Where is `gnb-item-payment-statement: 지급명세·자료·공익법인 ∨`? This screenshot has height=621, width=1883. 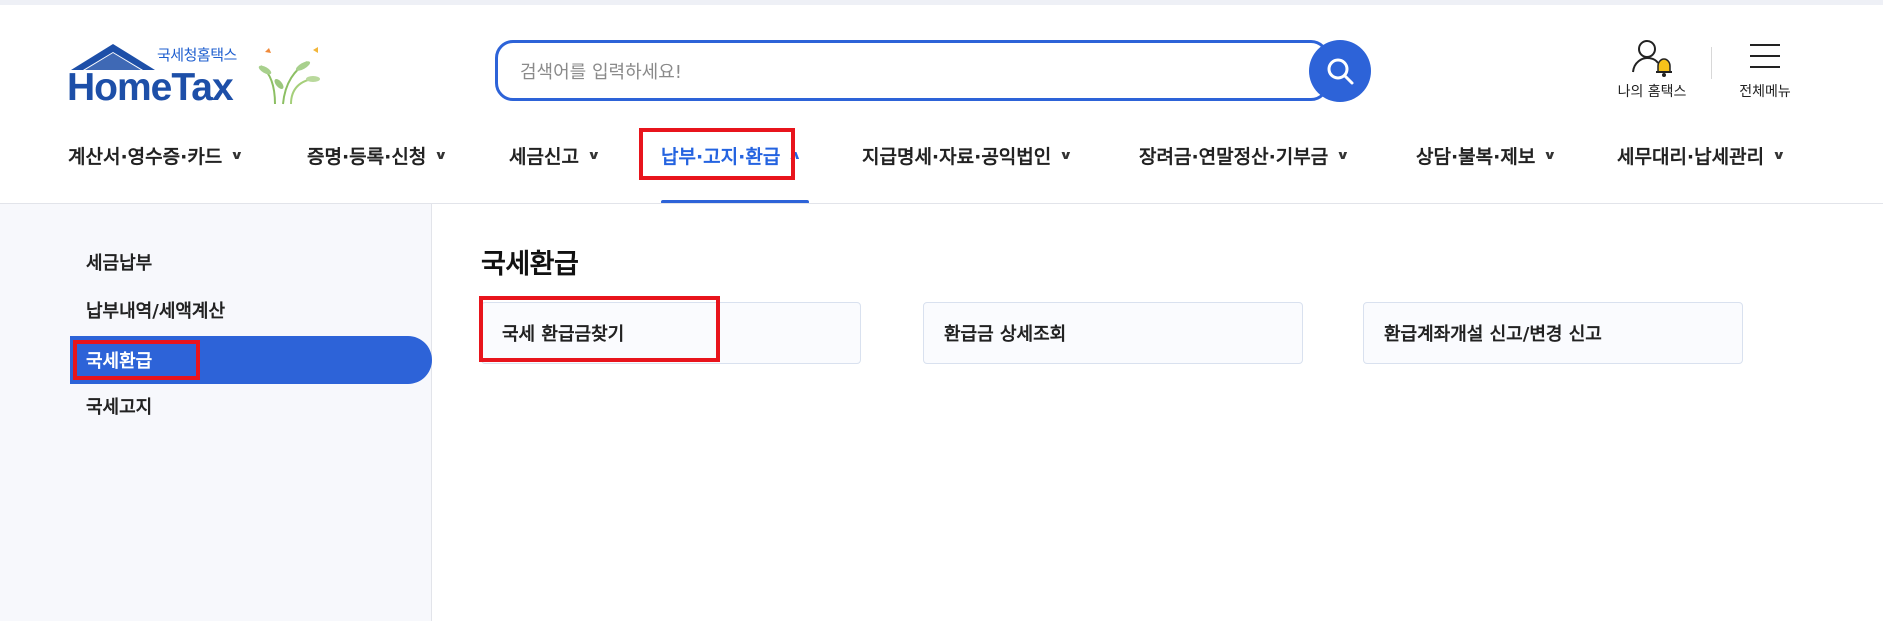
gnb-item-payment-statement: 지급명세·자료·공익법인 ∨ is located at coordinates (967, 155).